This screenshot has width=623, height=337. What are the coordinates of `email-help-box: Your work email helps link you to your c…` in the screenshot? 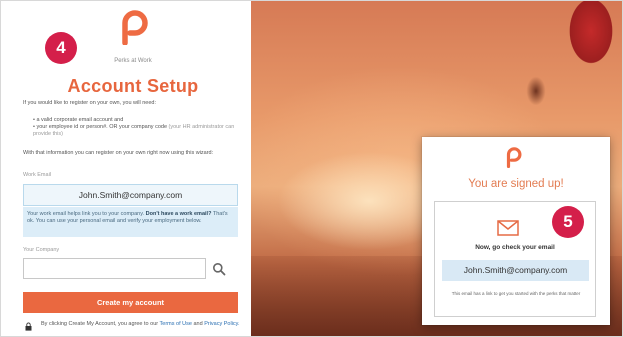 It's located at (130, 222).